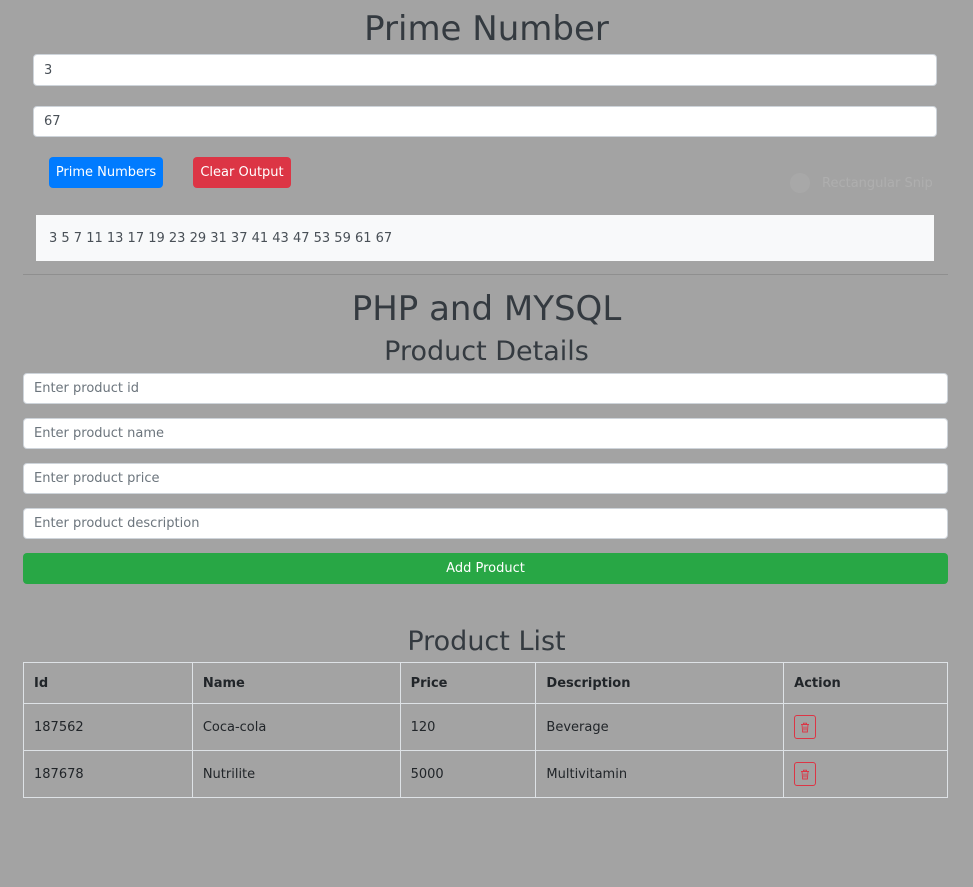 The image size is (973, 887). What do you see at coordinates (296, 774) in the screenshot?
I see `cell-name: Nutrilite` at bounding box center [296, 774].